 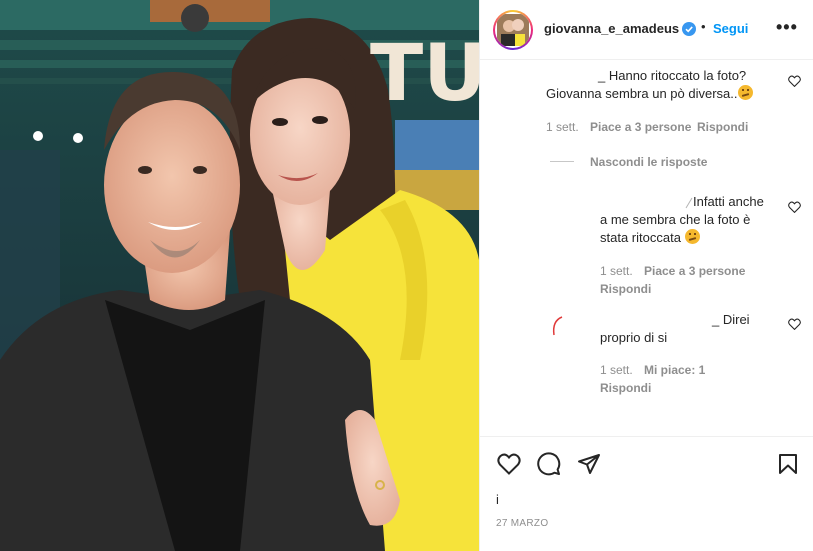 I want to click on reply-likes-count-text: Piace a 3 persone, so click(x=695, y=271).